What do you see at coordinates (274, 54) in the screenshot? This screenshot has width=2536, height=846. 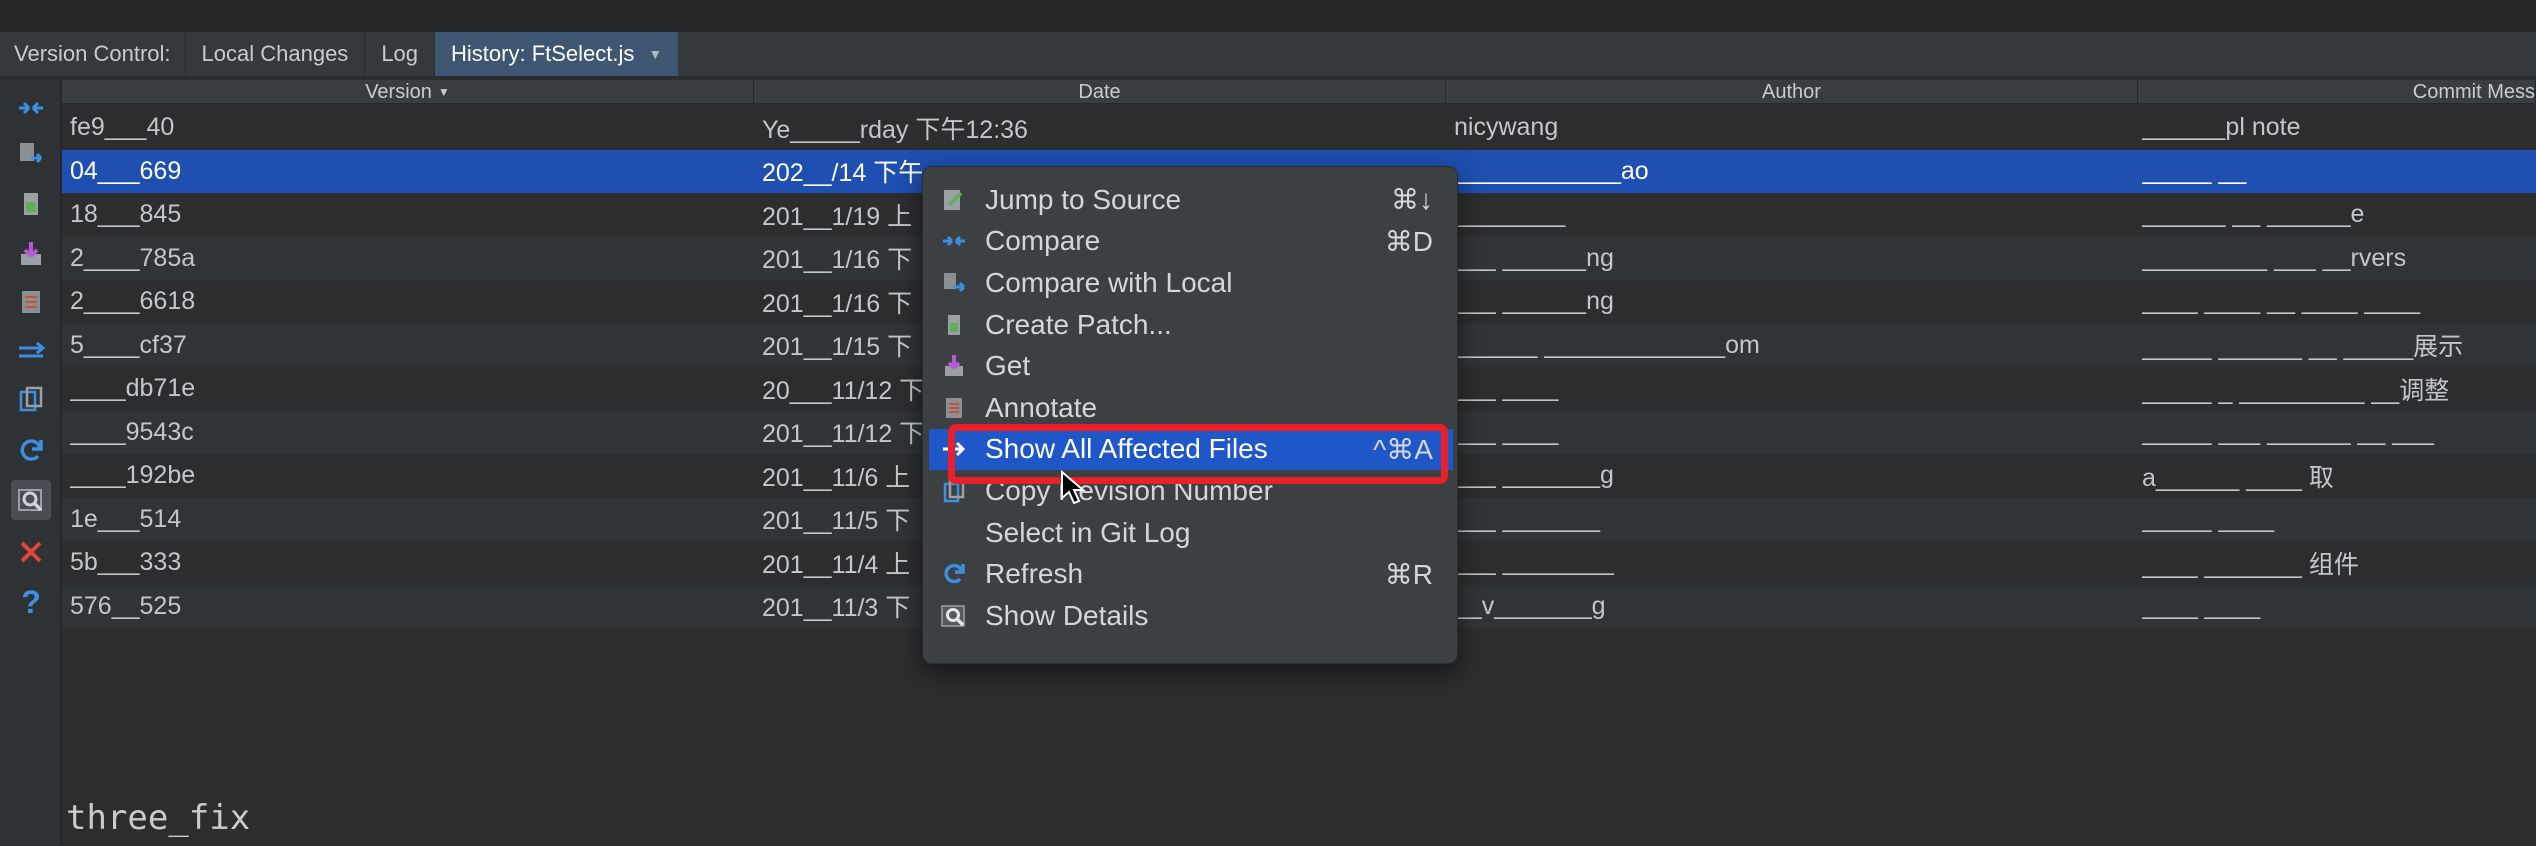 I see `tab-local-changes: Local Changes` at bounding box center [274, 54].